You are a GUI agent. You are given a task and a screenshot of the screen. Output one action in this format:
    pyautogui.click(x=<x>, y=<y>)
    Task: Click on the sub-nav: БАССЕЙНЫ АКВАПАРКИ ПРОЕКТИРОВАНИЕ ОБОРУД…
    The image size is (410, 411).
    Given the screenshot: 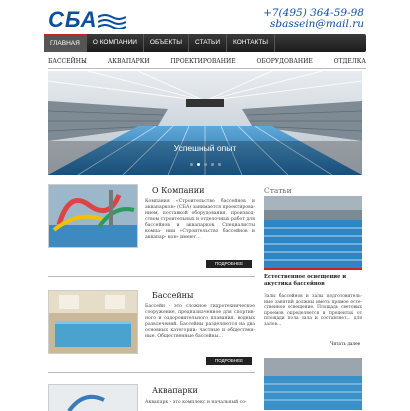 What is the action you would take?
    pyautogui.click(x=207, y=62)
    